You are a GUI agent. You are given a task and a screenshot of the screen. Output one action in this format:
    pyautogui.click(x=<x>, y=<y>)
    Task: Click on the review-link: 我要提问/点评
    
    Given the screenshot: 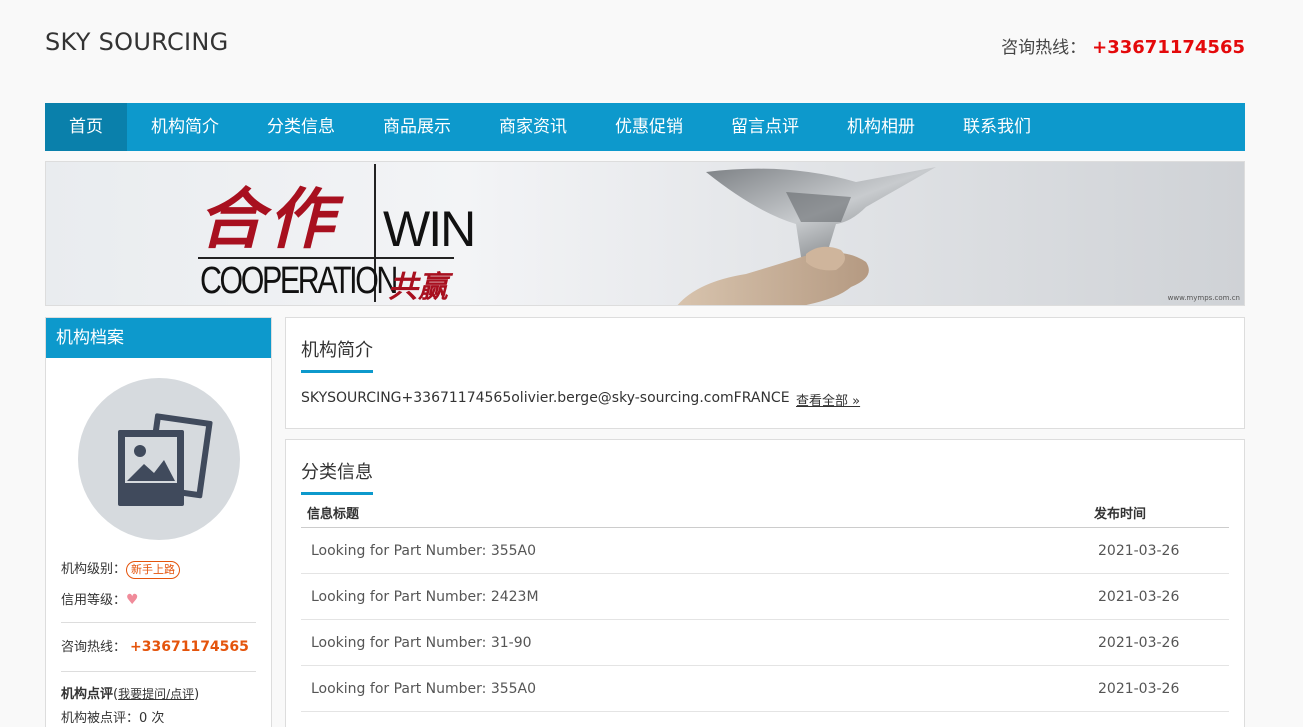 What is the action you would take?
    pyautogui.click(x=156, y=694)
    